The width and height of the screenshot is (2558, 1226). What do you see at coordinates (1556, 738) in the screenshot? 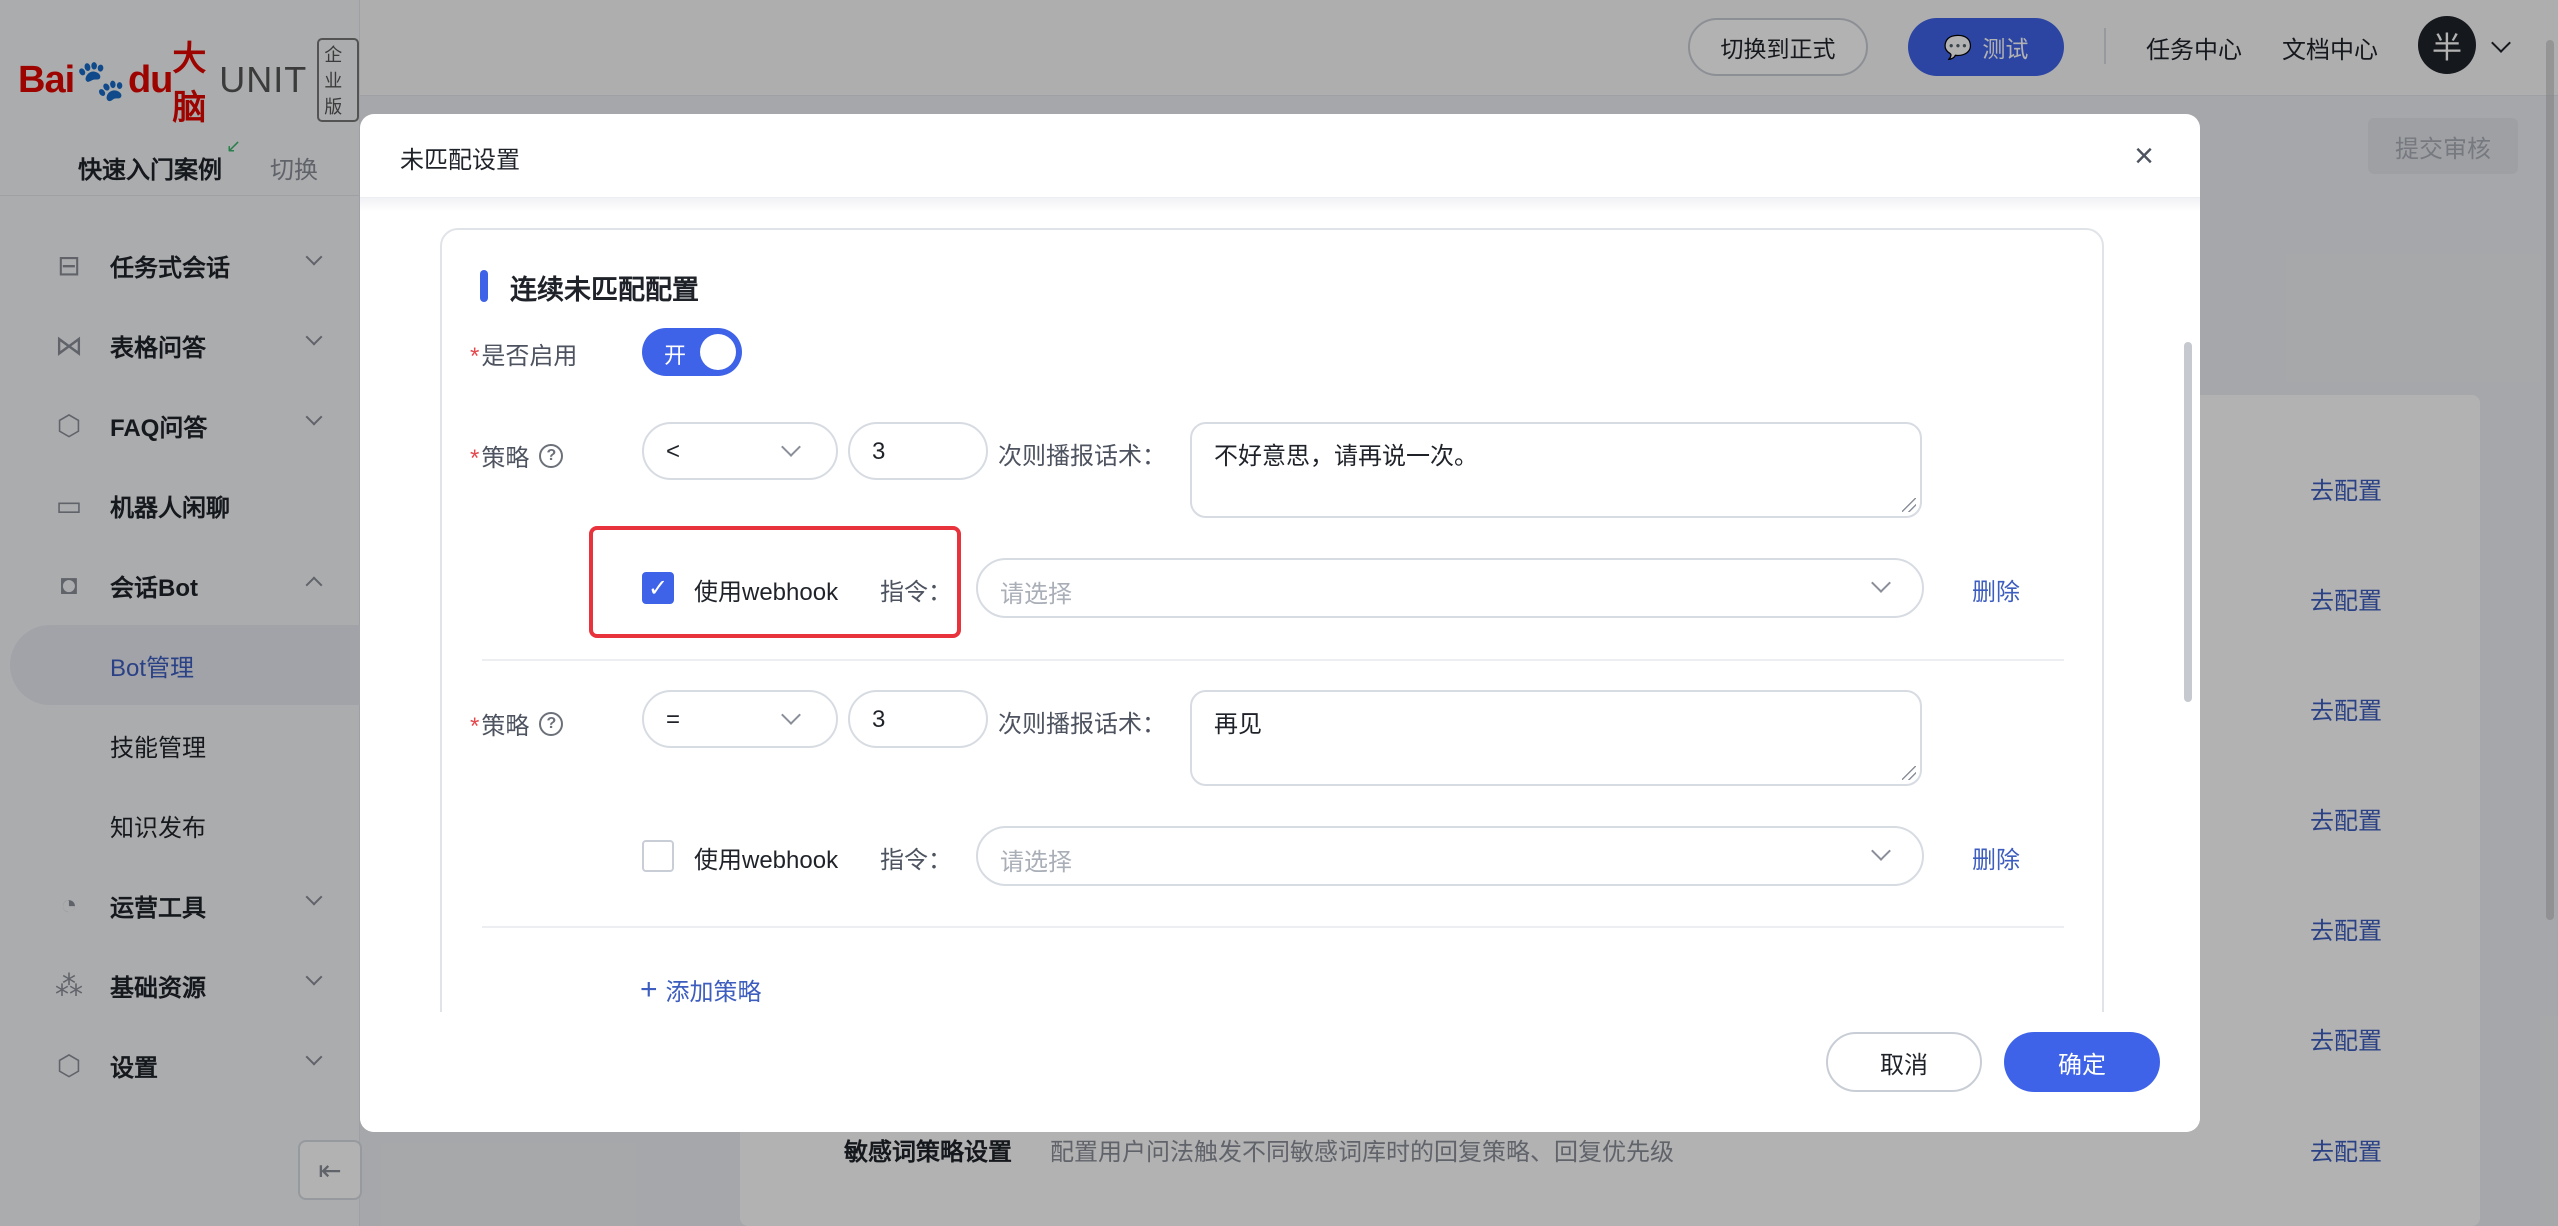
I see `reply-textarea: 再见` at bounding box center [1556, 738].